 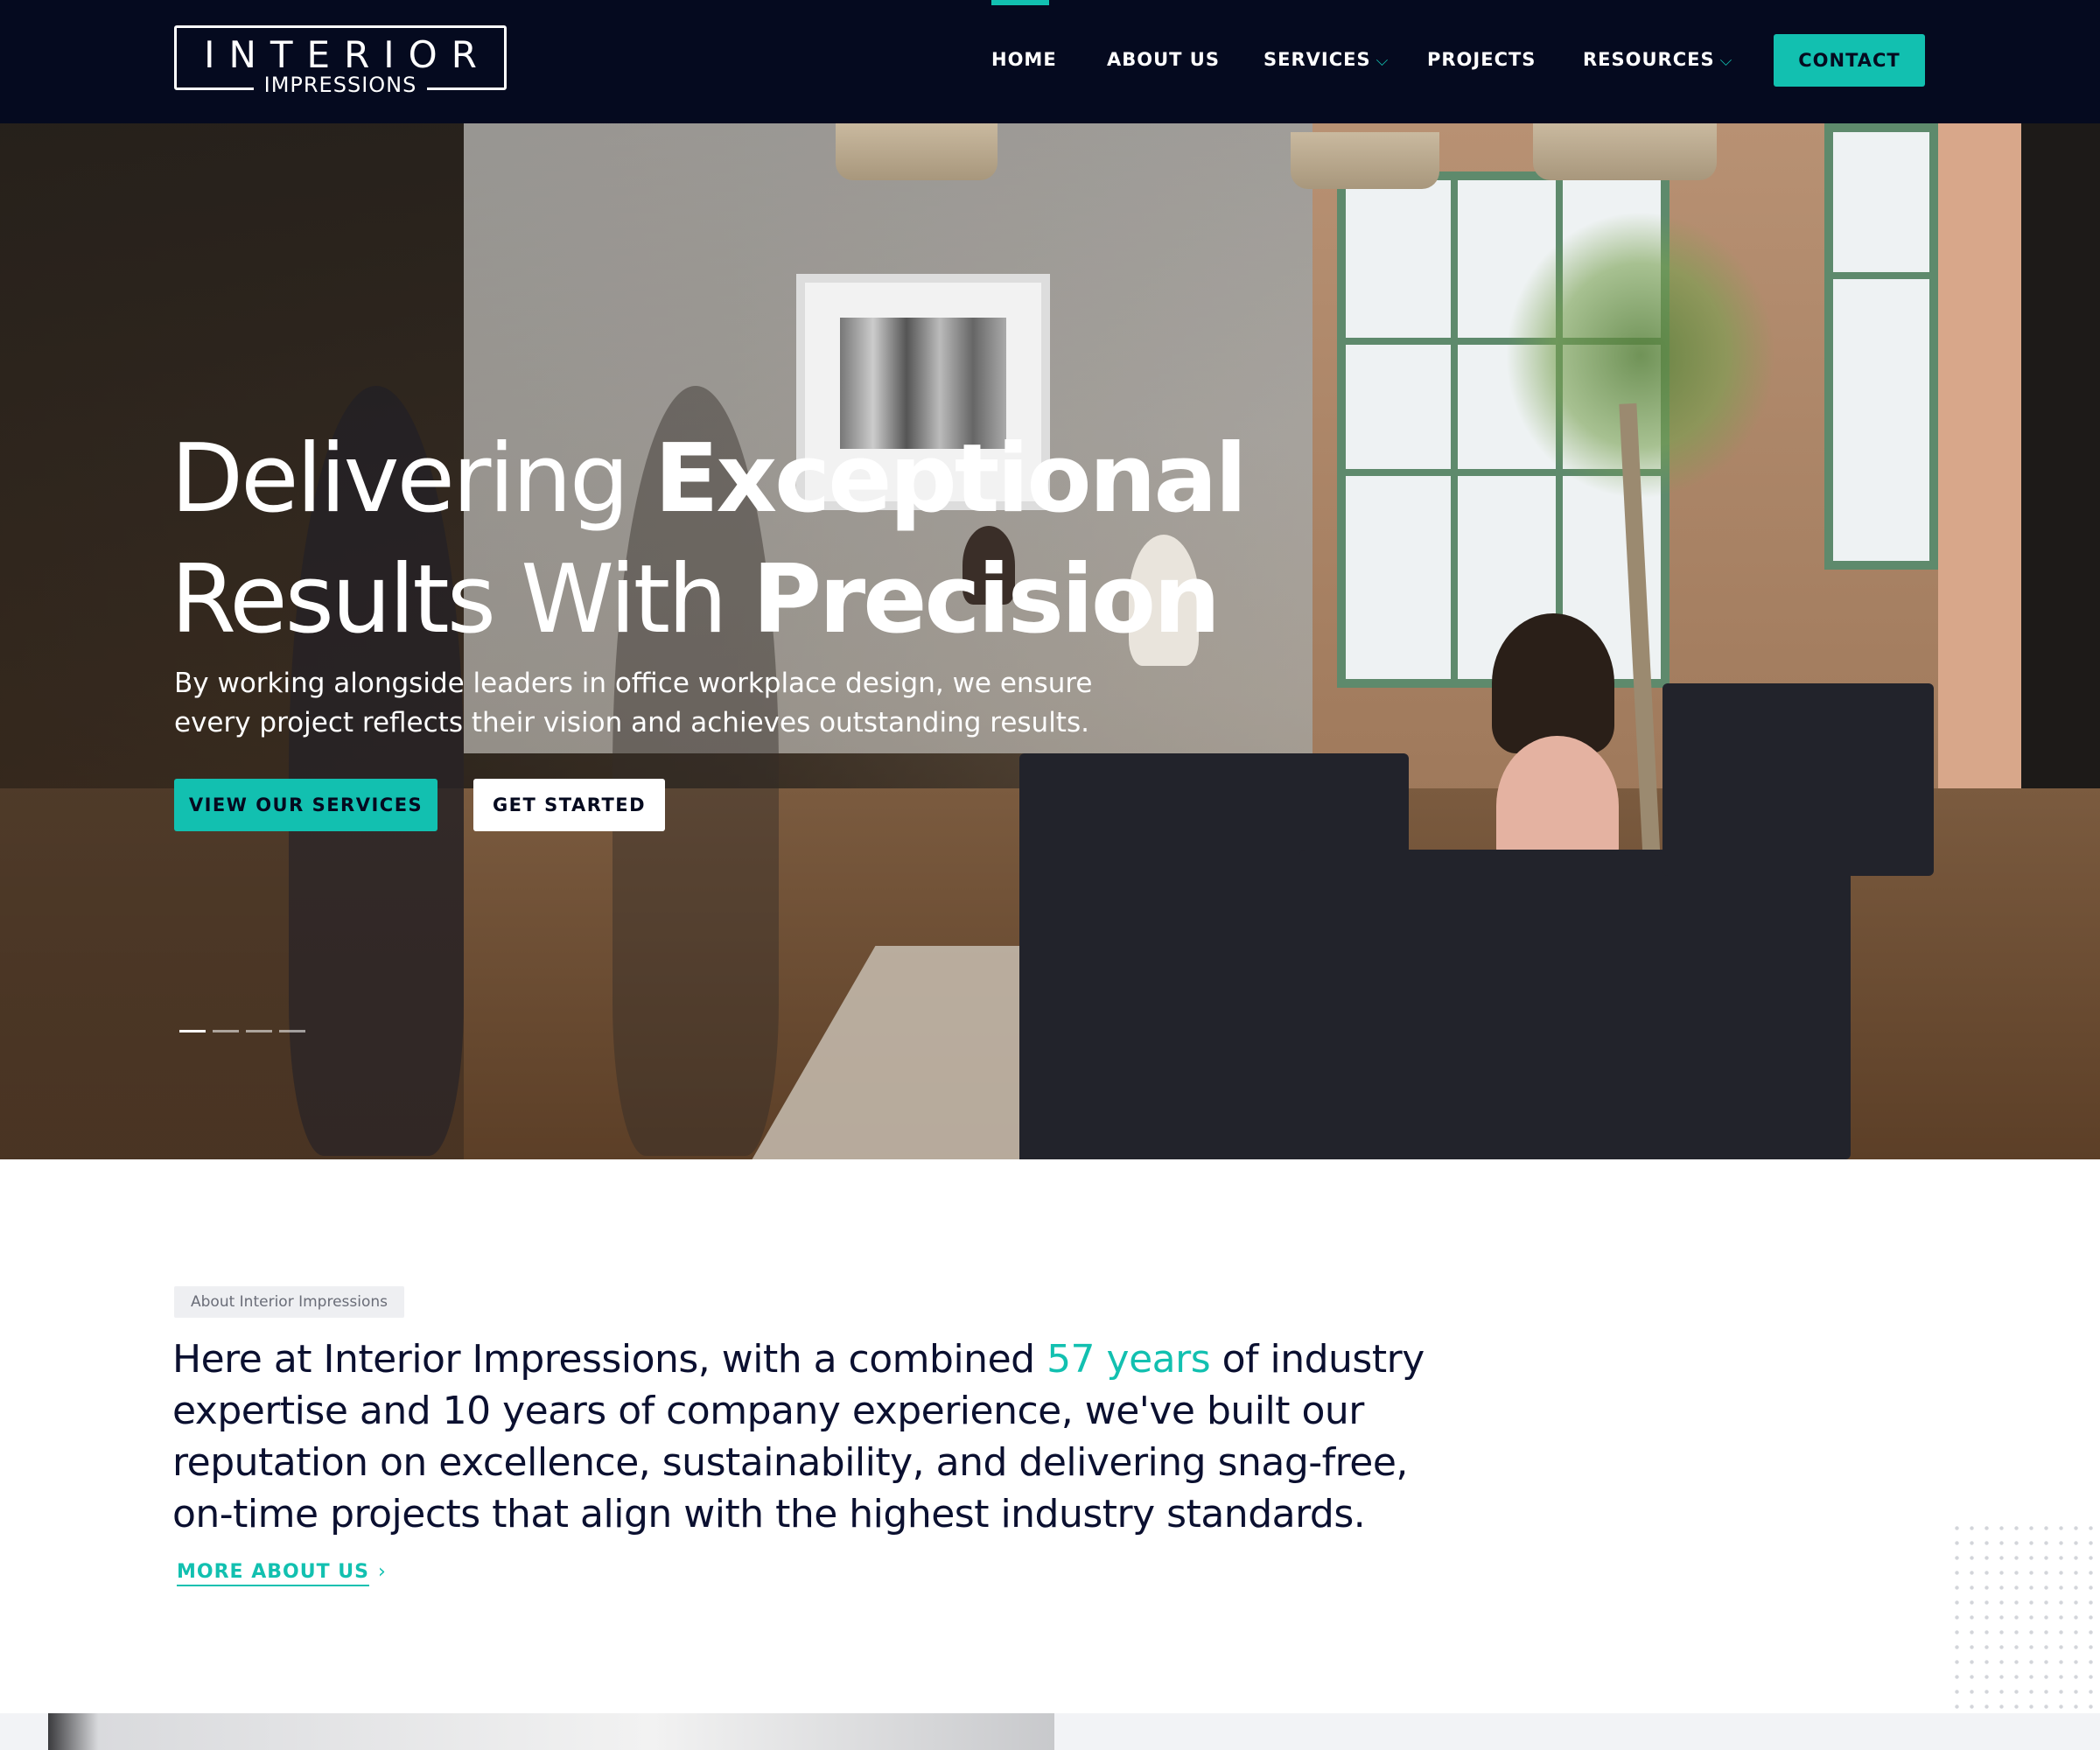 I want to click on about-section-tag: About Interior Impressions, so click(x=289, y=1302).